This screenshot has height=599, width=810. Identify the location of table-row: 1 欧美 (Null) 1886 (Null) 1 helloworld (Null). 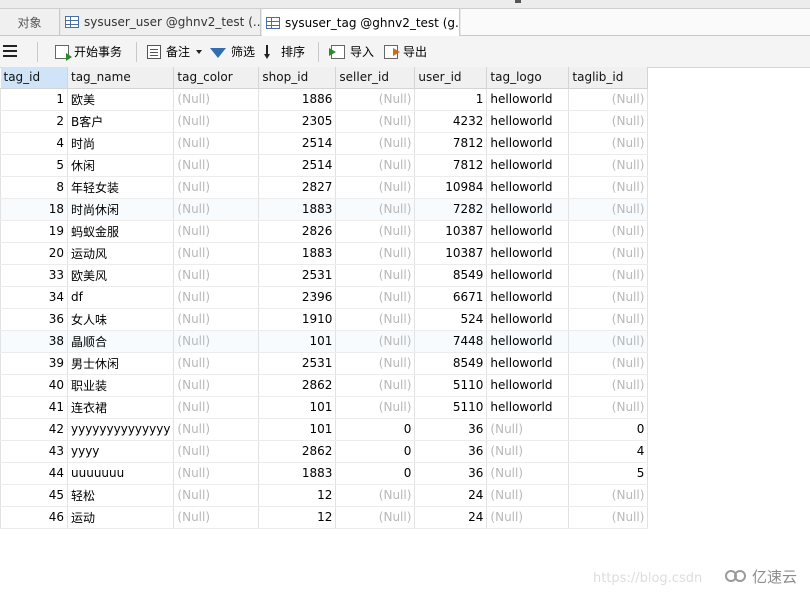
(324, 99).